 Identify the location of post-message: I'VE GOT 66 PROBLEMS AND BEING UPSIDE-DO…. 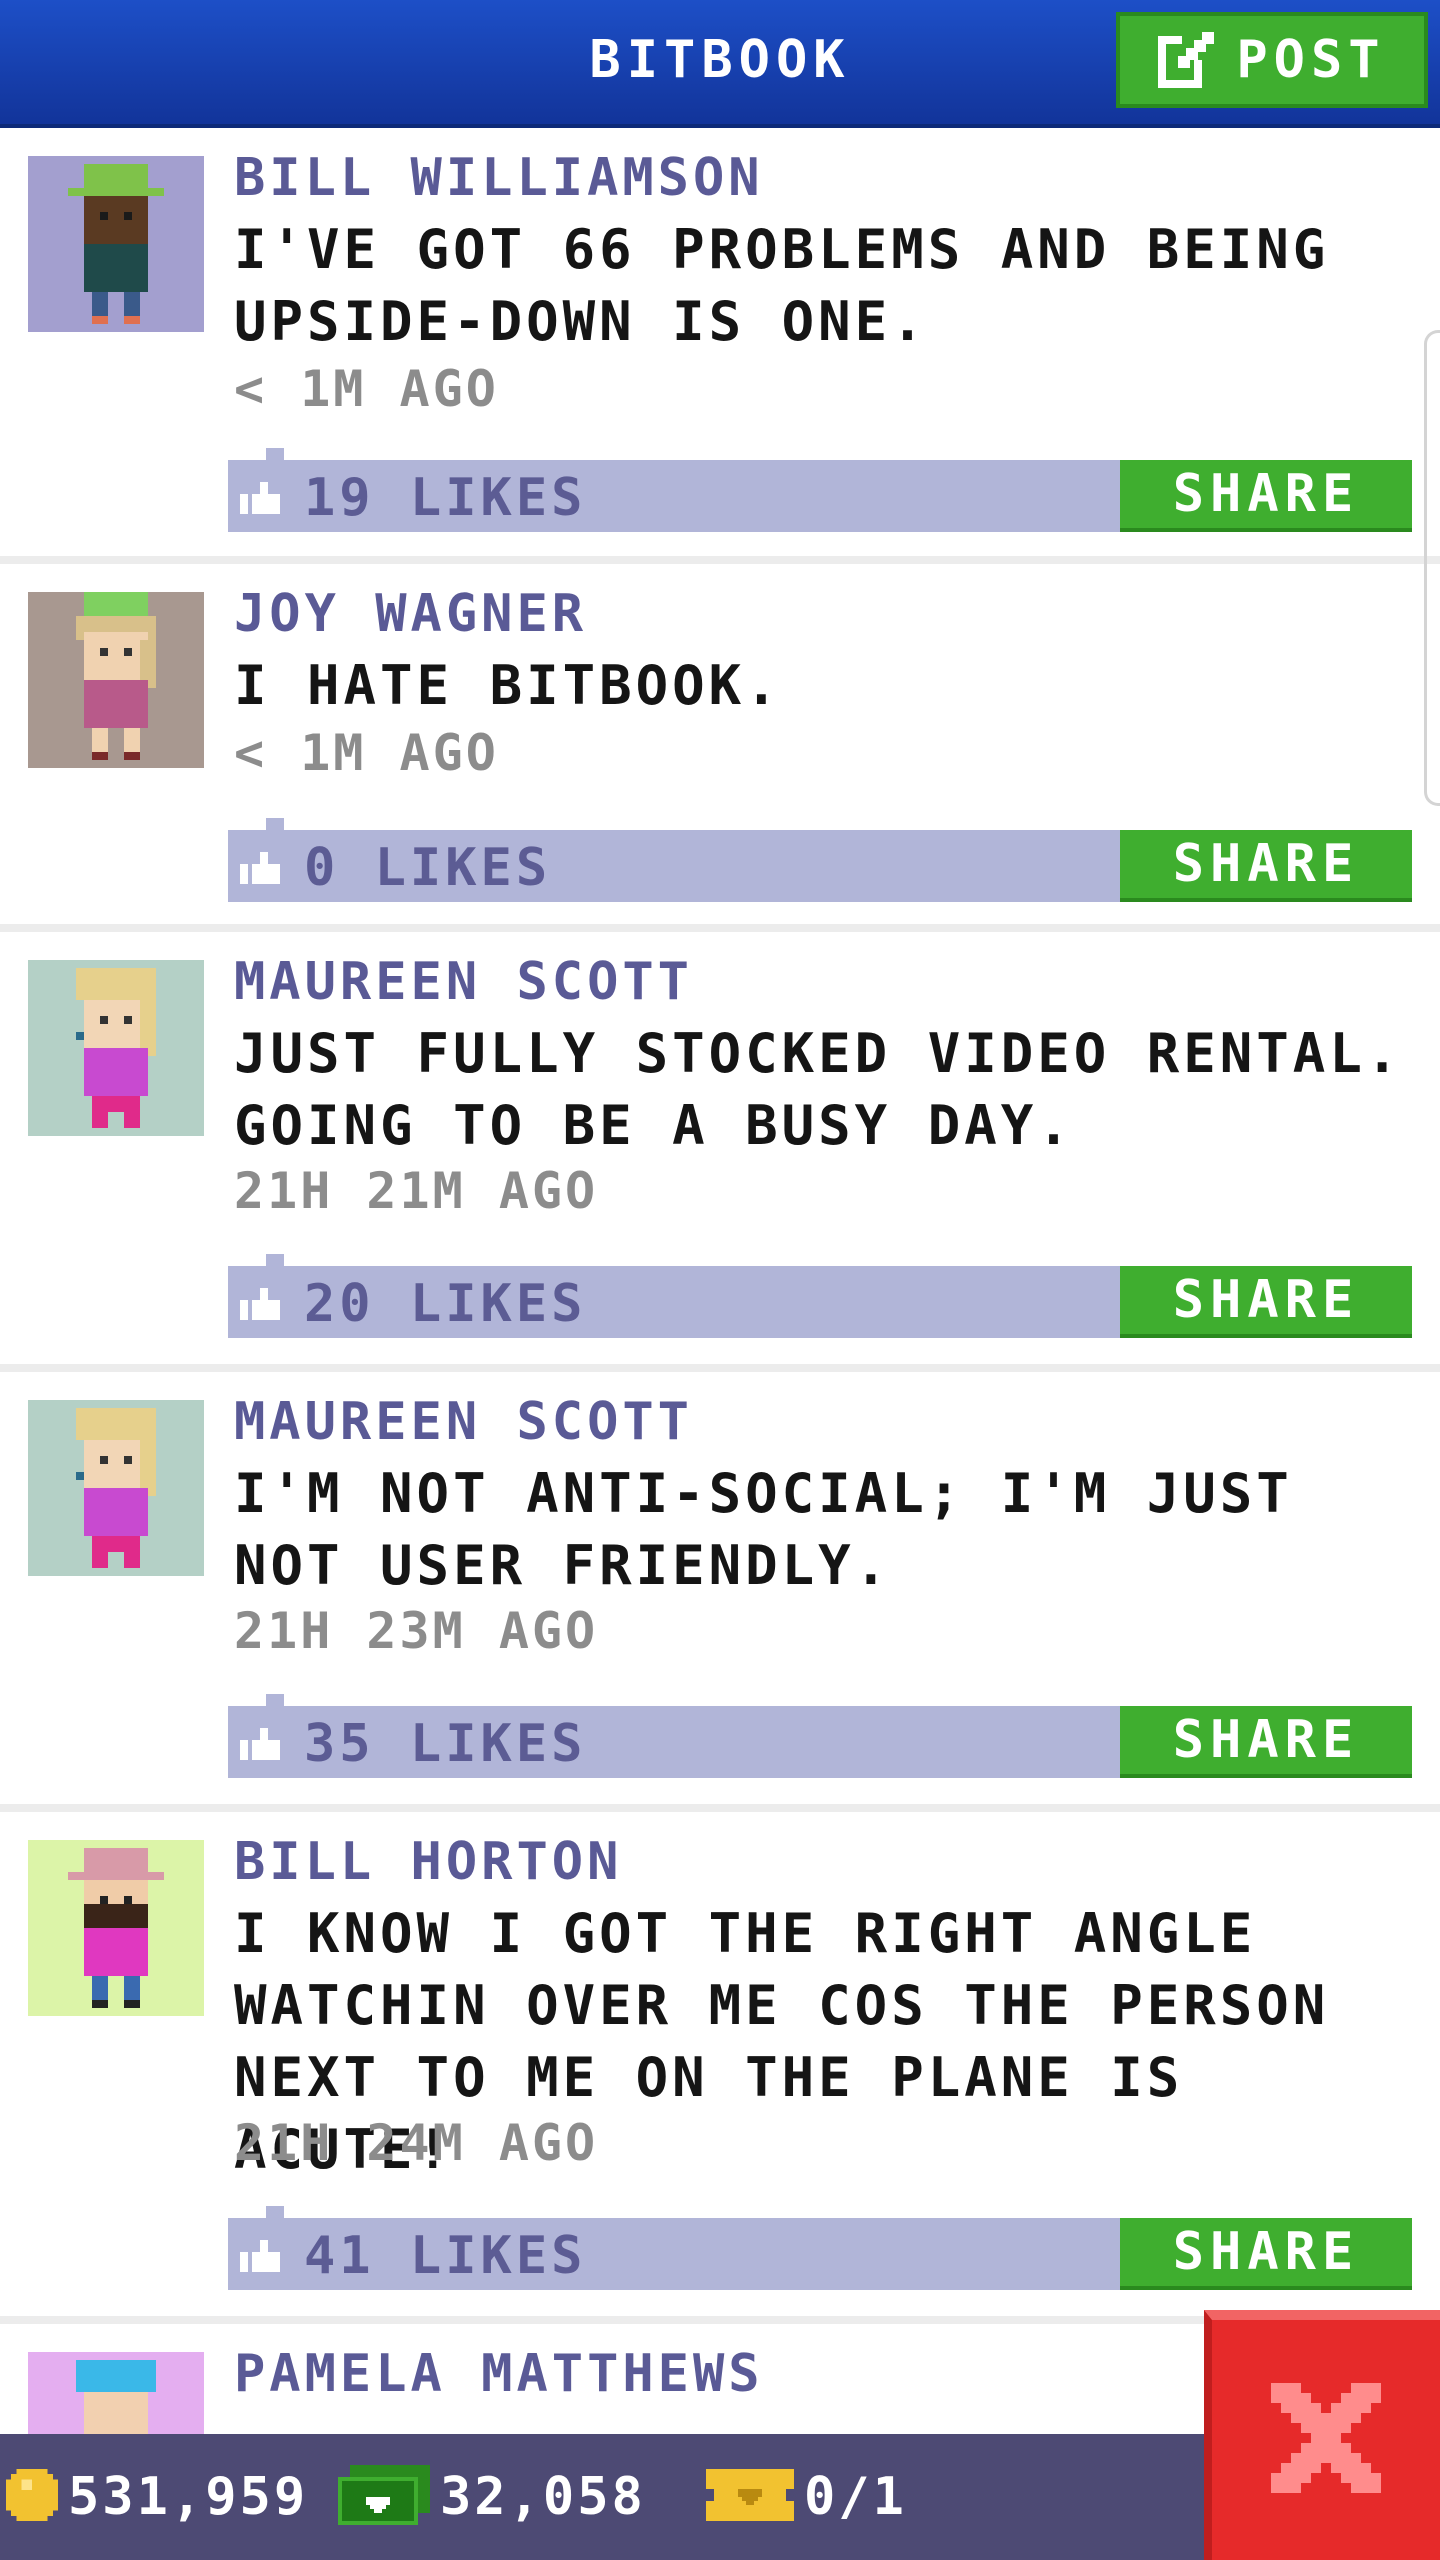
(782, 285).